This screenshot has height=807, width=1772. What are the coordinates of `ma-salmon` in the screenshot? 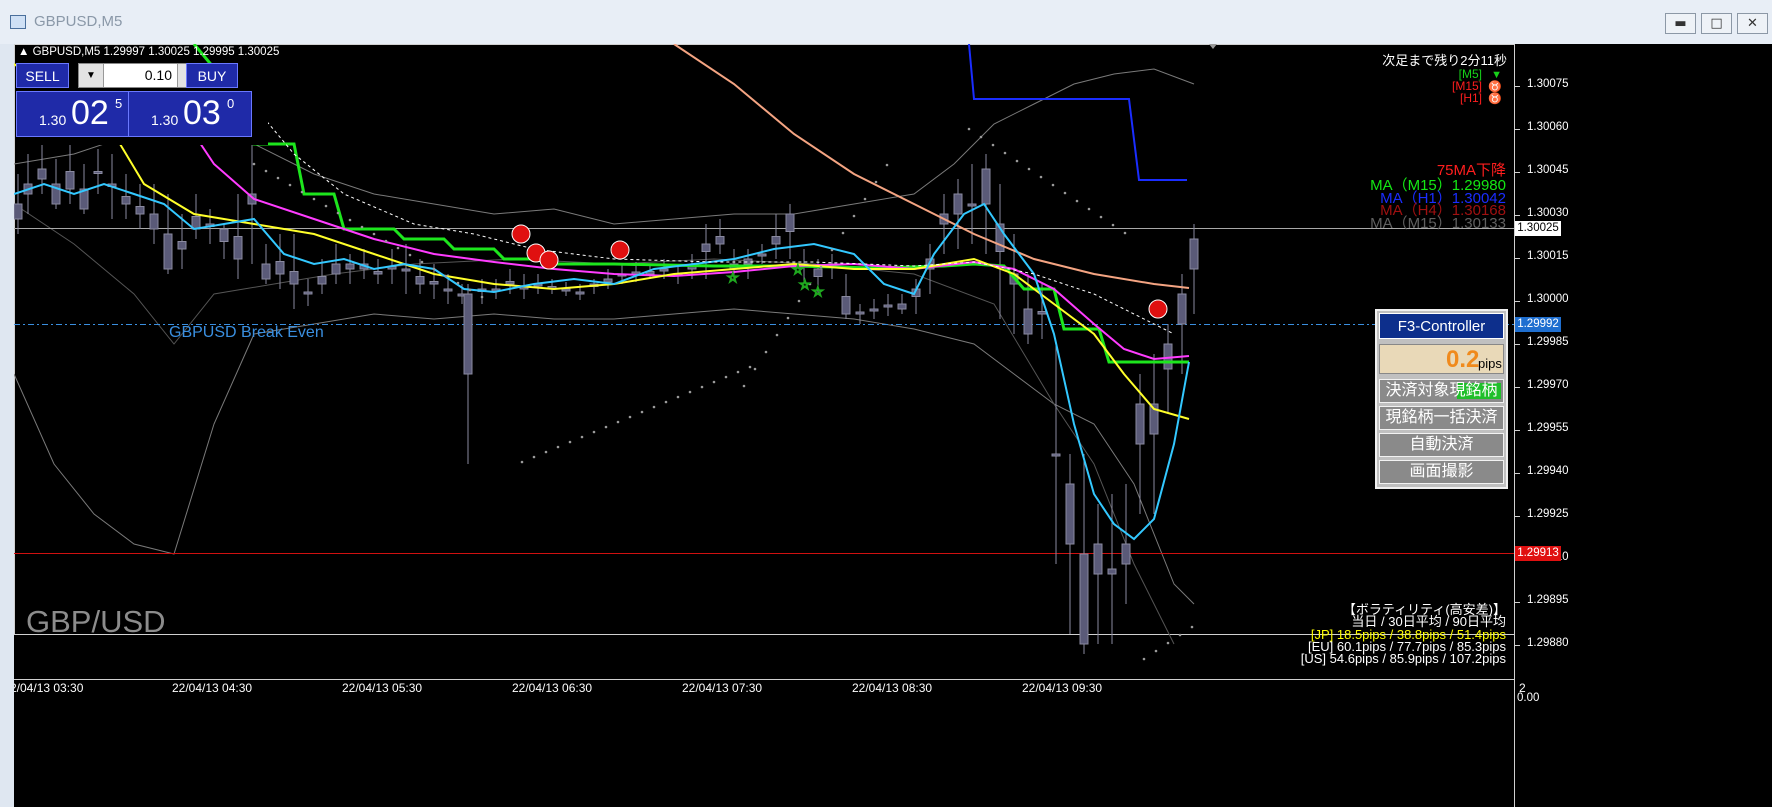 It's located at (931, 166).